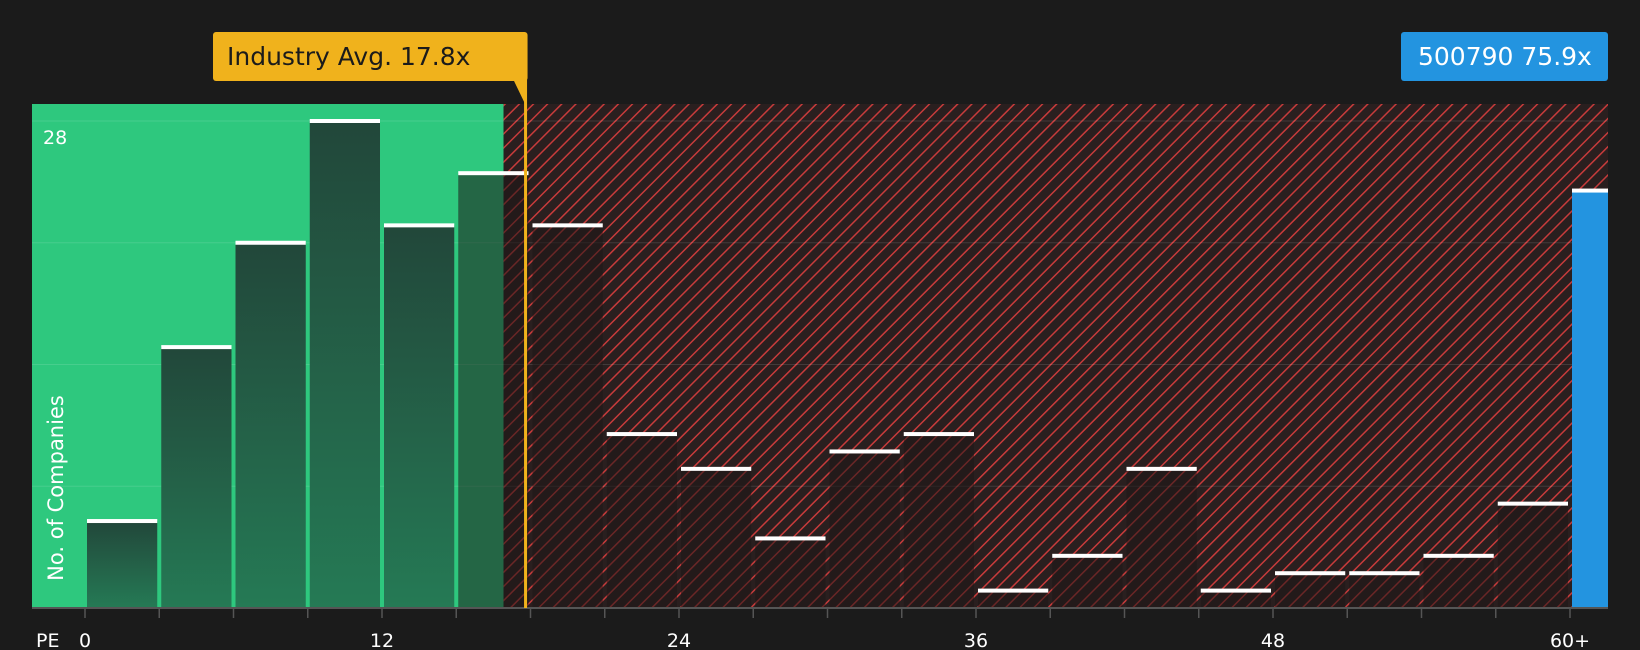 The height and width of the screenshot is (650, 1640). Describe the element at coordinates (56, 488) in the screenshot. I see `y-axis-label: No. of Companies` at that location.